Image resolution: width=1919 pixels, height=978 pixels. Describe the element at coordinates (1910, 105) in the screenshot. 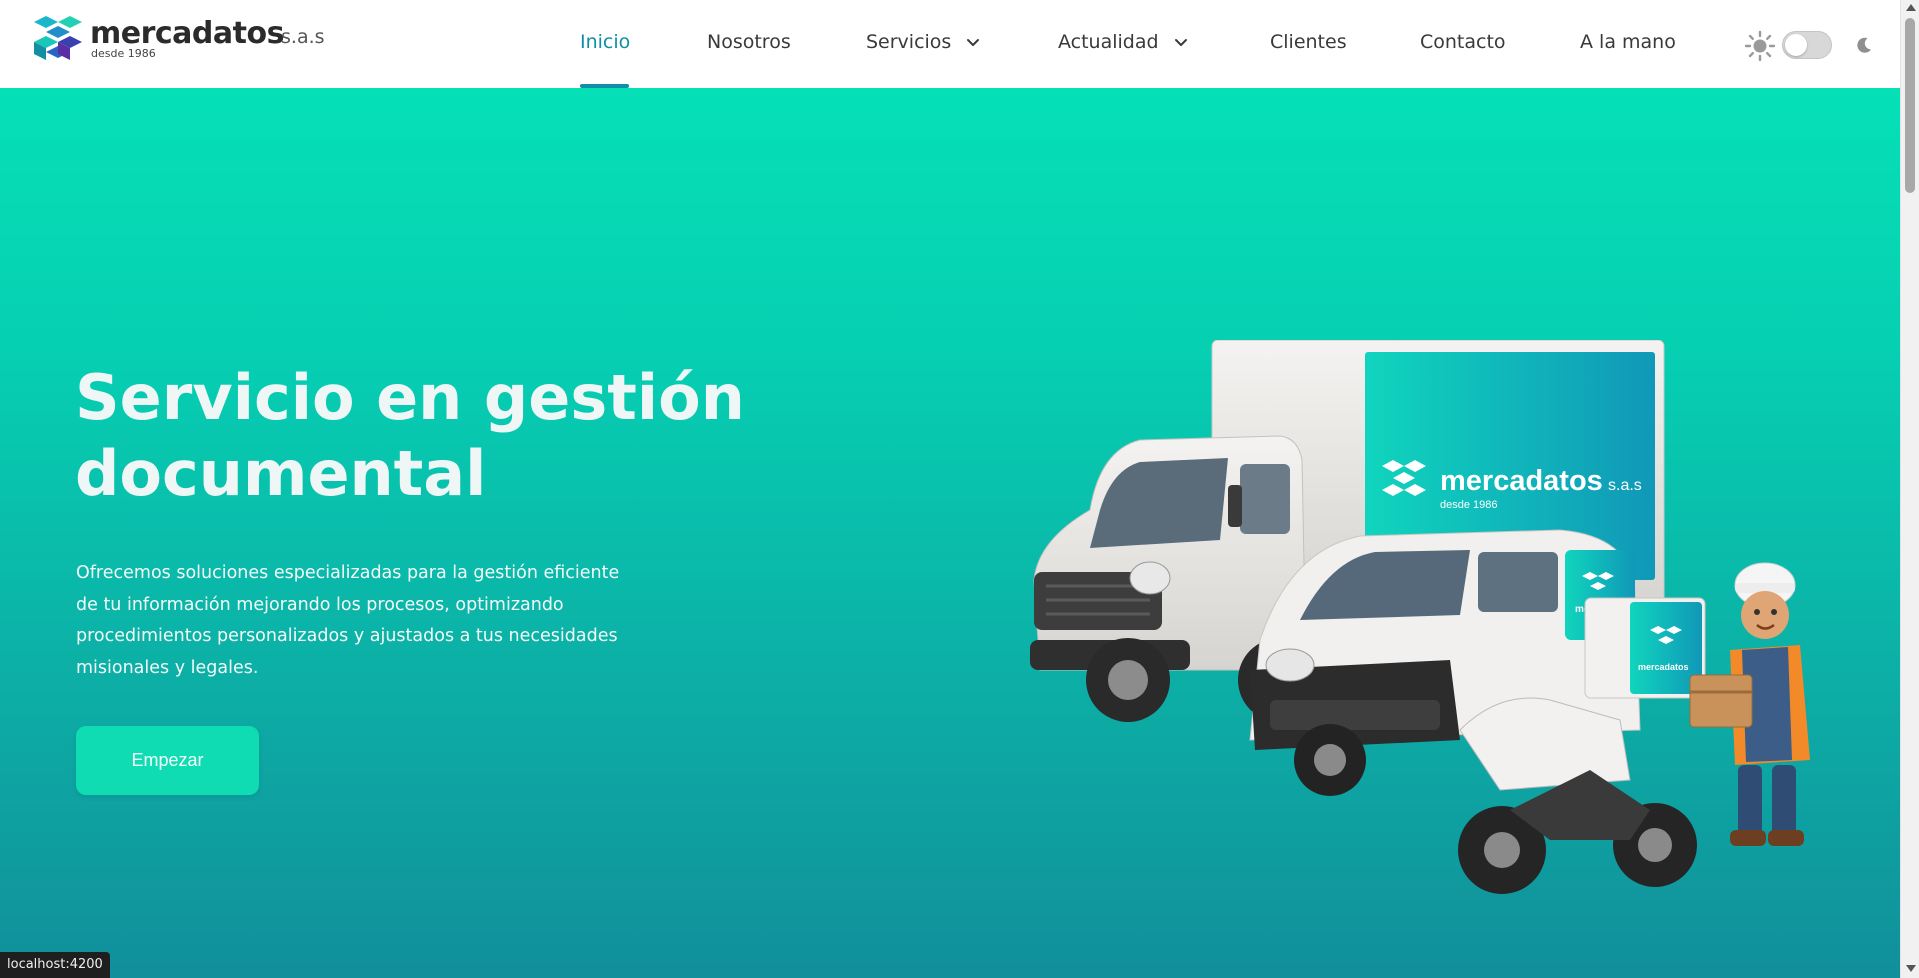

I see `scroll-thumb` at that location.